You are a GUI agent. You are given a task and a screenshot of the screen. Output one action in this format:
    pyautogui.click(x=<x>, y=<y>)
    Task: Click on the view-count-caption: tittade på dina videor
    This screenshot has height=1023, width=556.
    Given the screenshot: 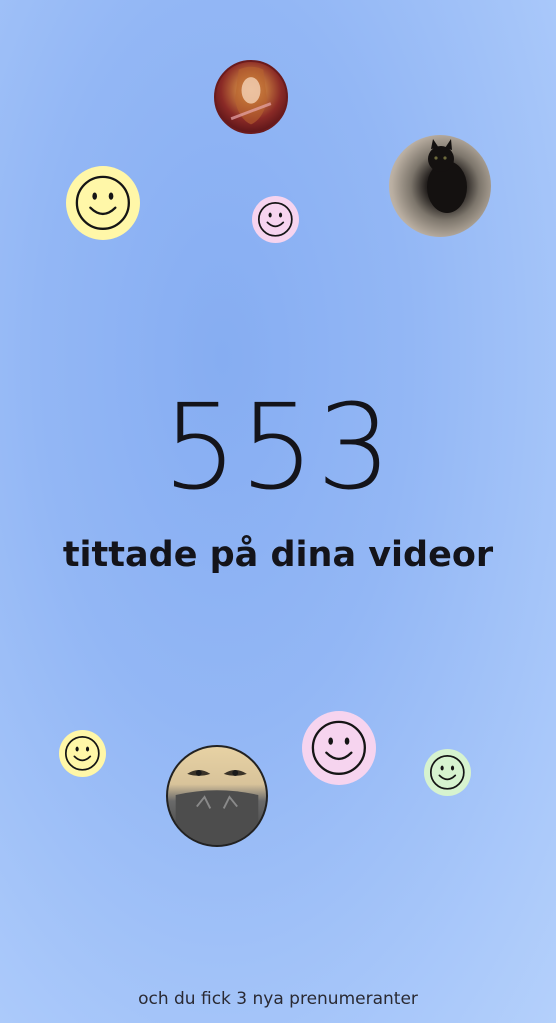 What is the action you would take?
    pyautogui.click(x=278, y=555)
    